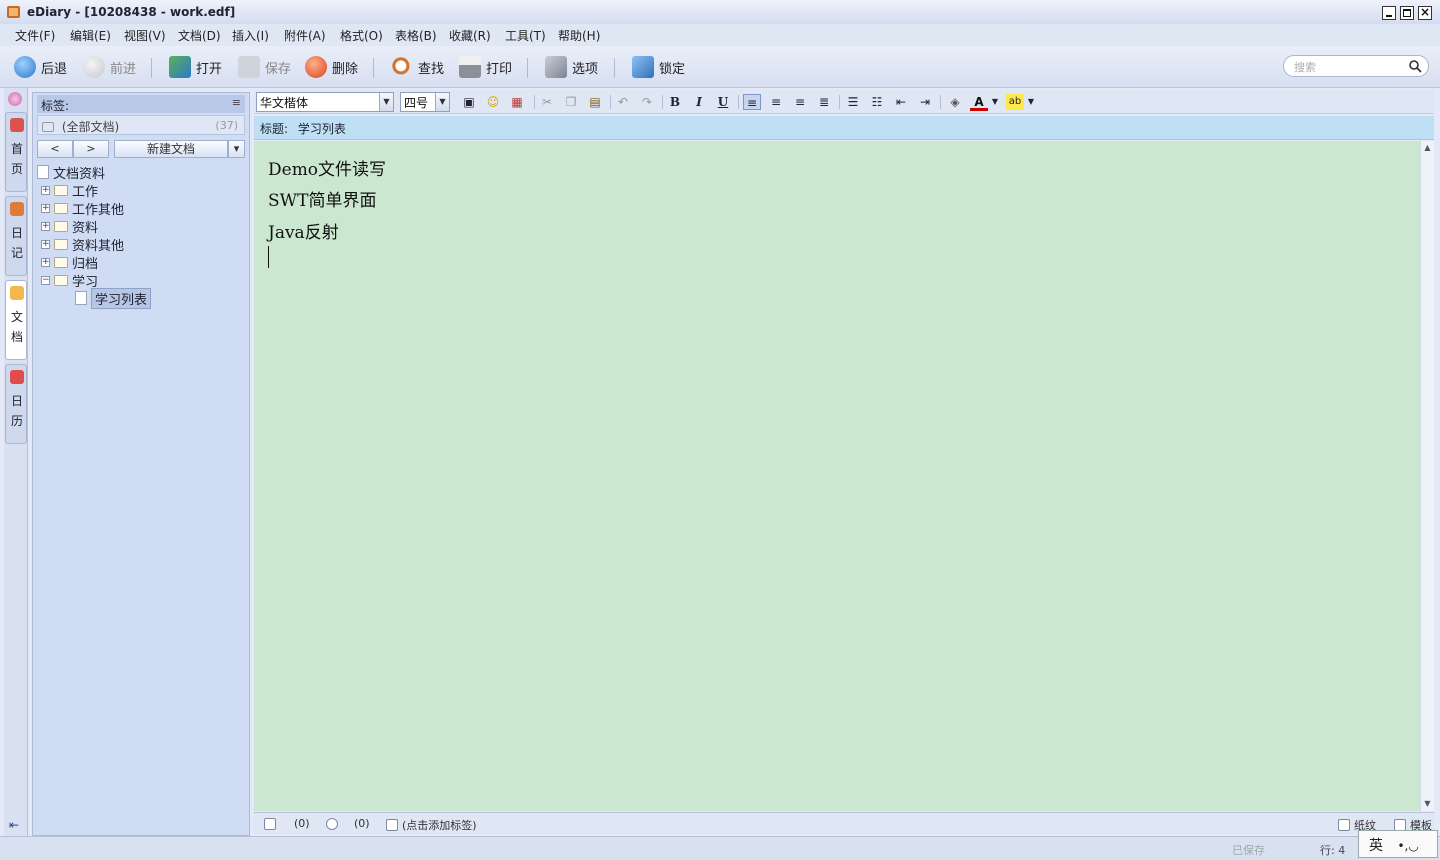 The height and width of the screenshot is (860, 1440). Describe the element at coordinates (877, 102) in the screenshot. I see `numbered-list-icon: ☷` at that location.